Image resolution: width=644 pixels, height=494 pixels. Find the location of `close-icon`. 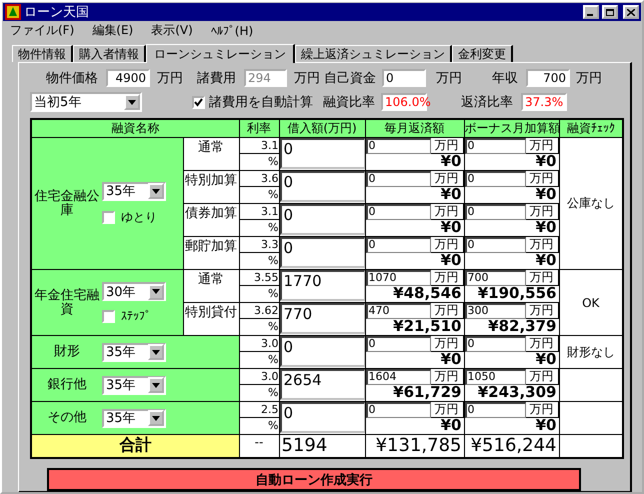

close-icon is located at coordinates (631, 12).